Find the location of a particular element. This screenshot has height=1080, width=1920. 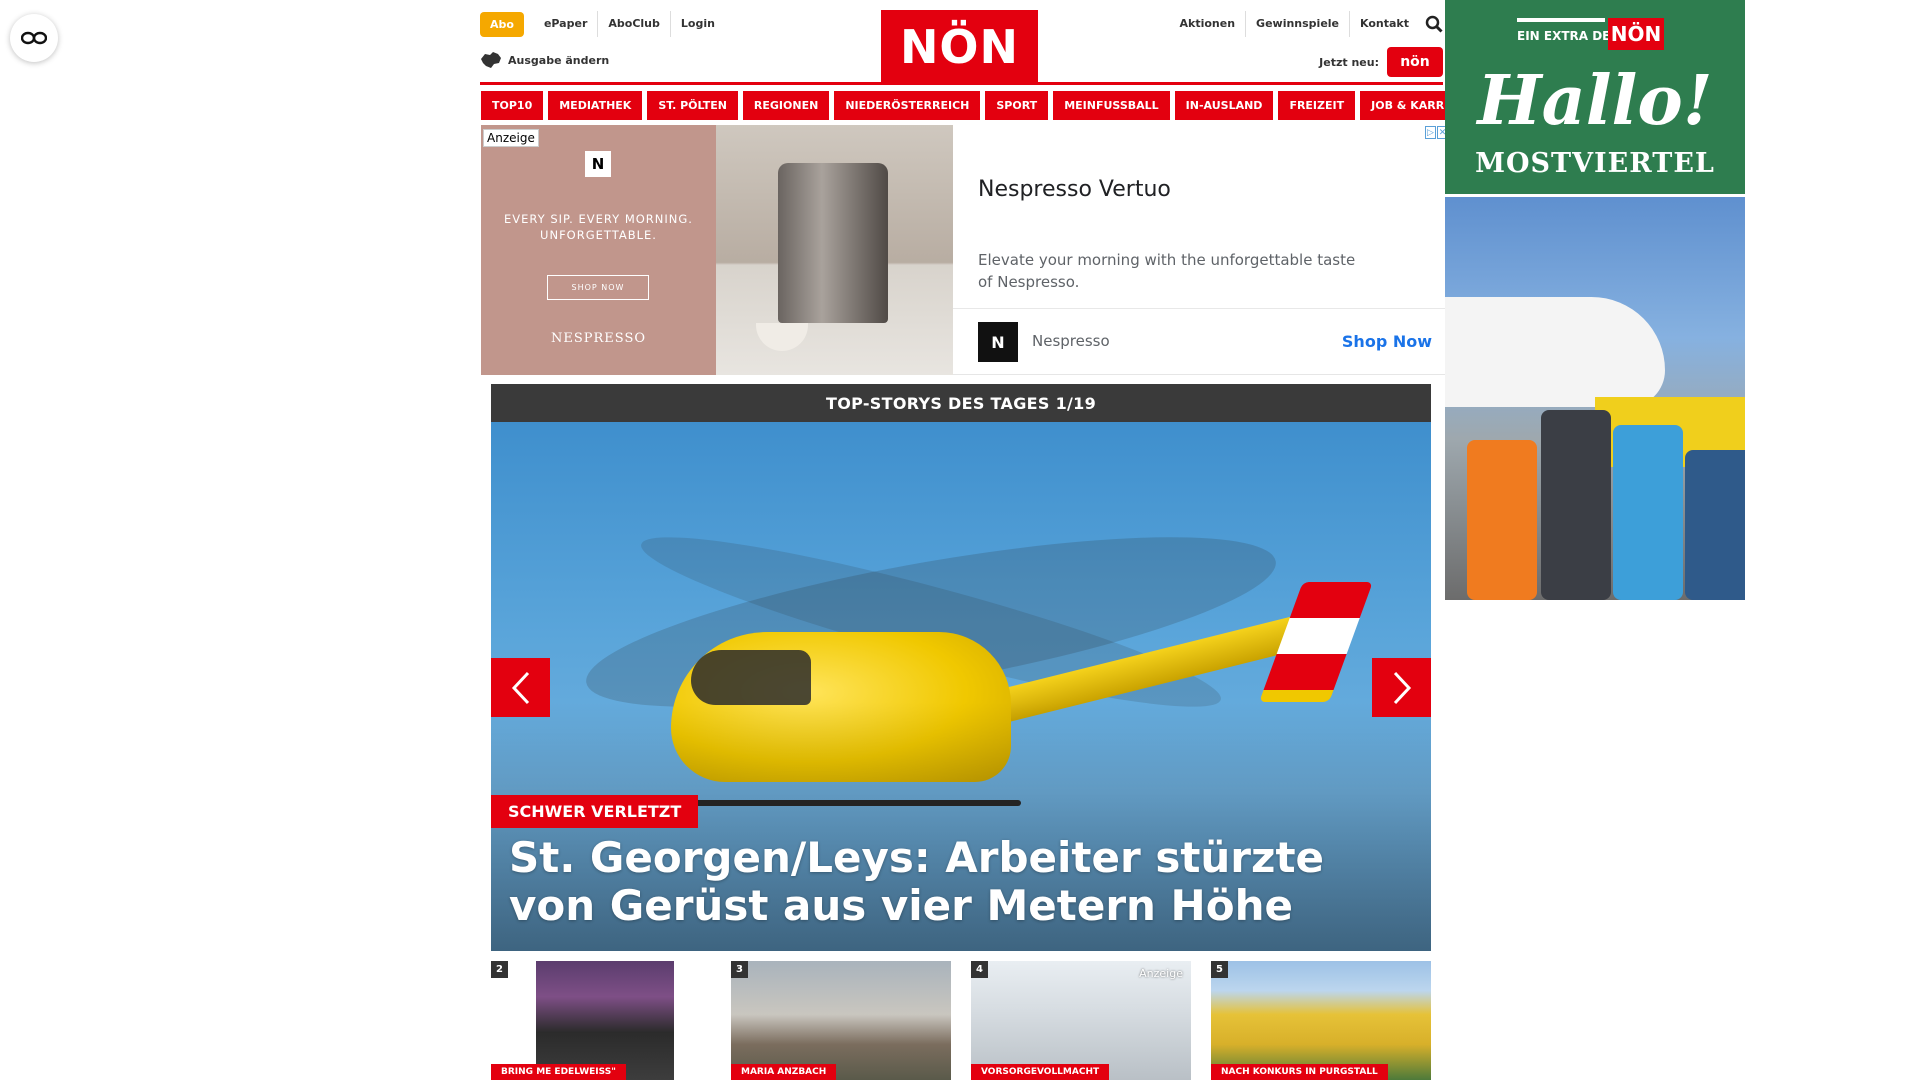

slider-next-button is located at coordinates (1401, 687).